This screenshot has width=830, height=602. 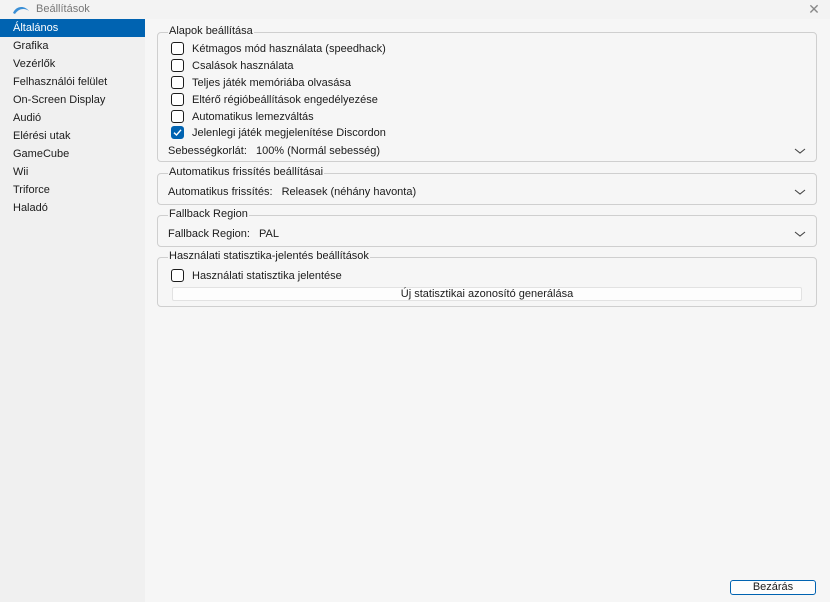 What do you see at coordinates (72, 64) in the screenshot?
I see `sidebar-item-controllers: Vezérlők` at bounding box center [72, 64].